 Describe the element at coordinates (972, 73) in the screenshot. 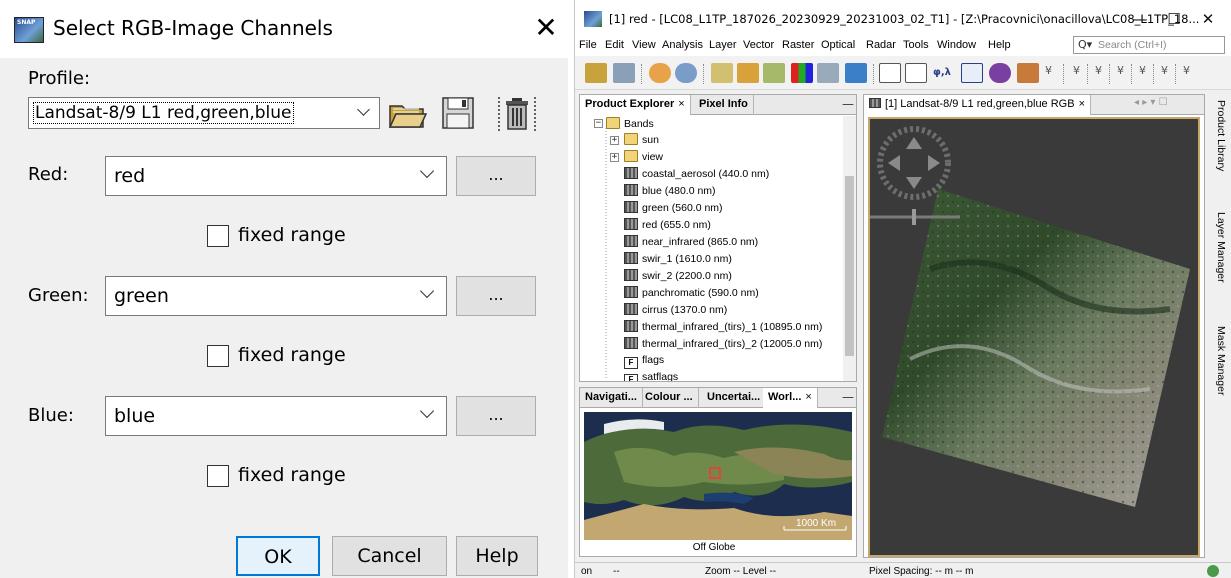

I see `profile-plot-icon` at that location.